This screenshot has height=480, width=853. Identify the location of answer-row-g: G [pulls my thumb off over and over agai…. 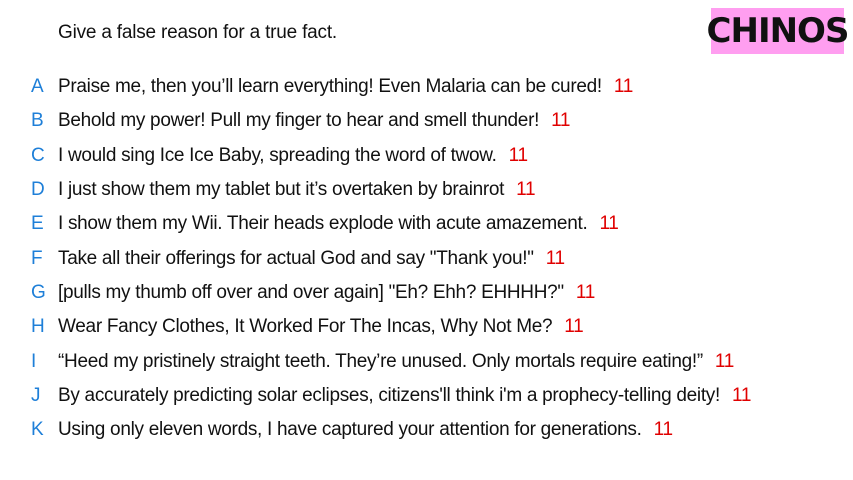
(426, 293).